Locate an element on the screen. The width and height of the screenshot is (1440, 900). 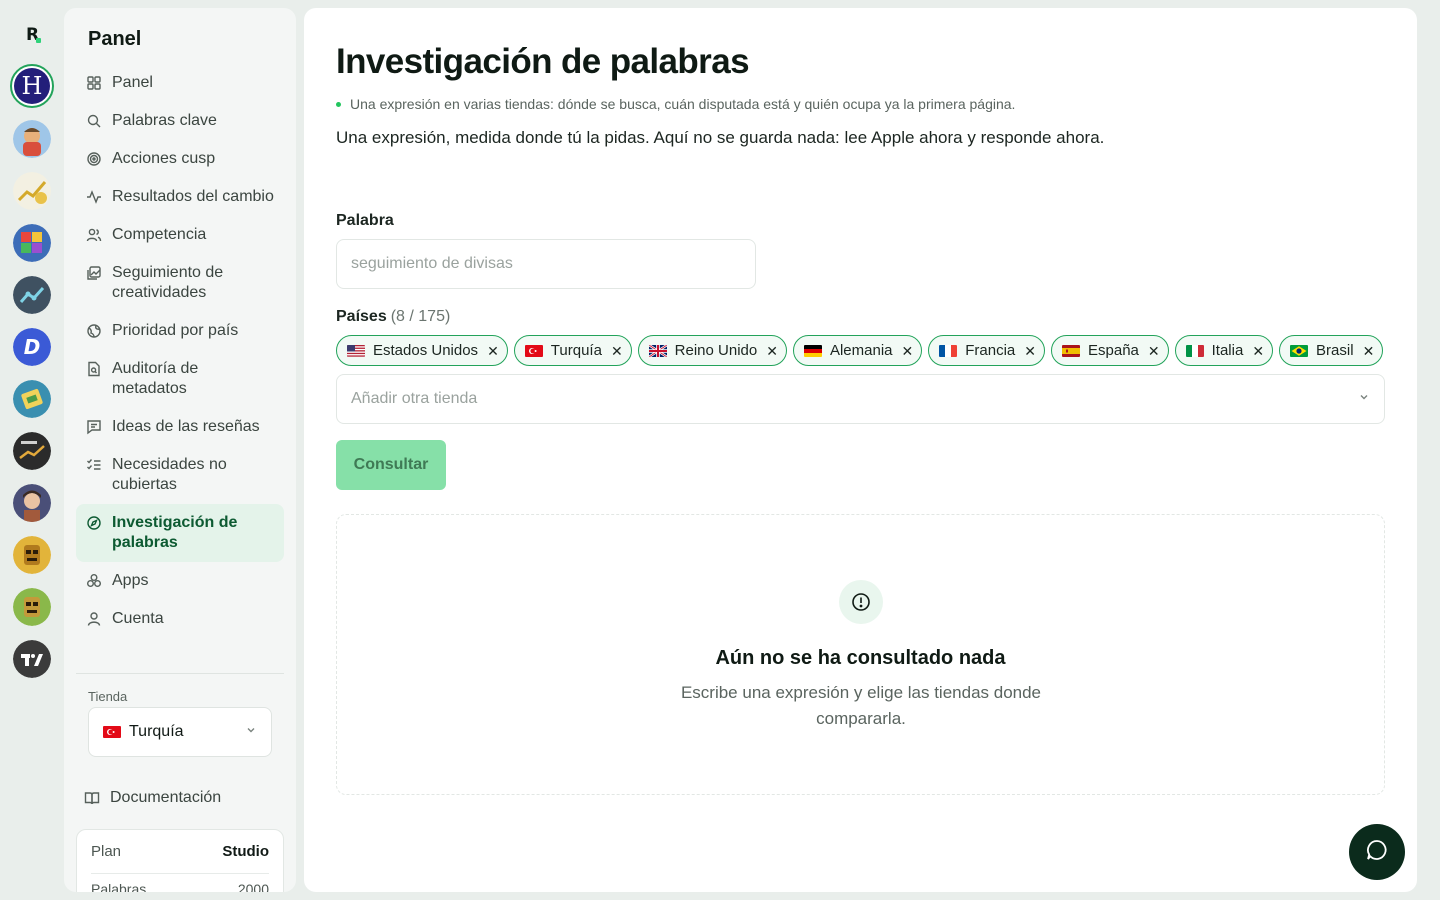
sidebar-item-creatives-tracking: Seguimiento de creatividades is located at coordinates (180, 283).